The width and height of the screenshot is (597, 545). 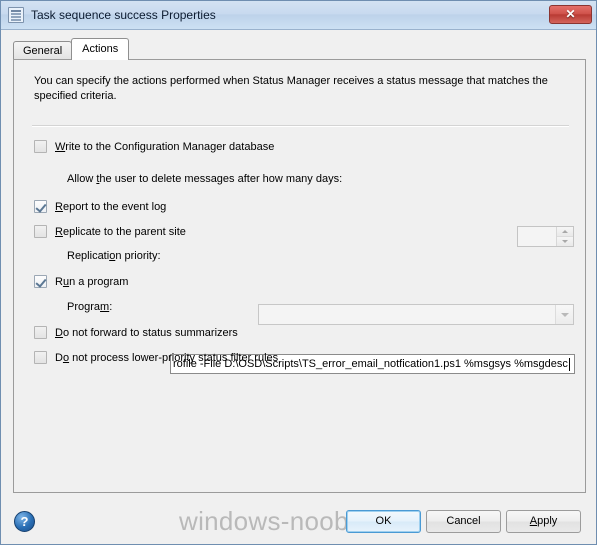 I want to click on spinner-buttons-delete-days, so click(x=564, y=236).